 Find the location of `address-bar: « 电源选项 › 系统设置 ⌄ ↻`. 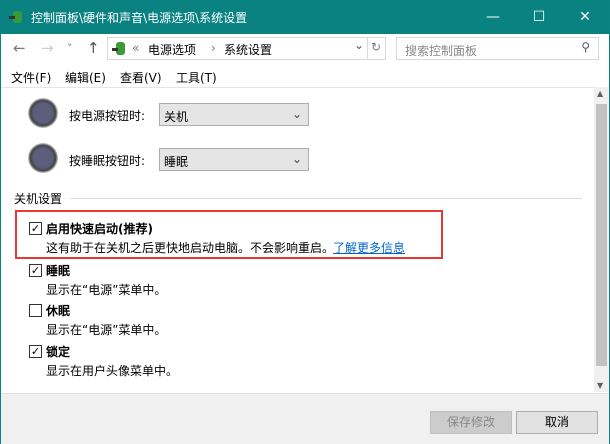

address-bar: « 电源选项 › 系统设置 ⌄ ↻ is located at coordinates (246, 48).